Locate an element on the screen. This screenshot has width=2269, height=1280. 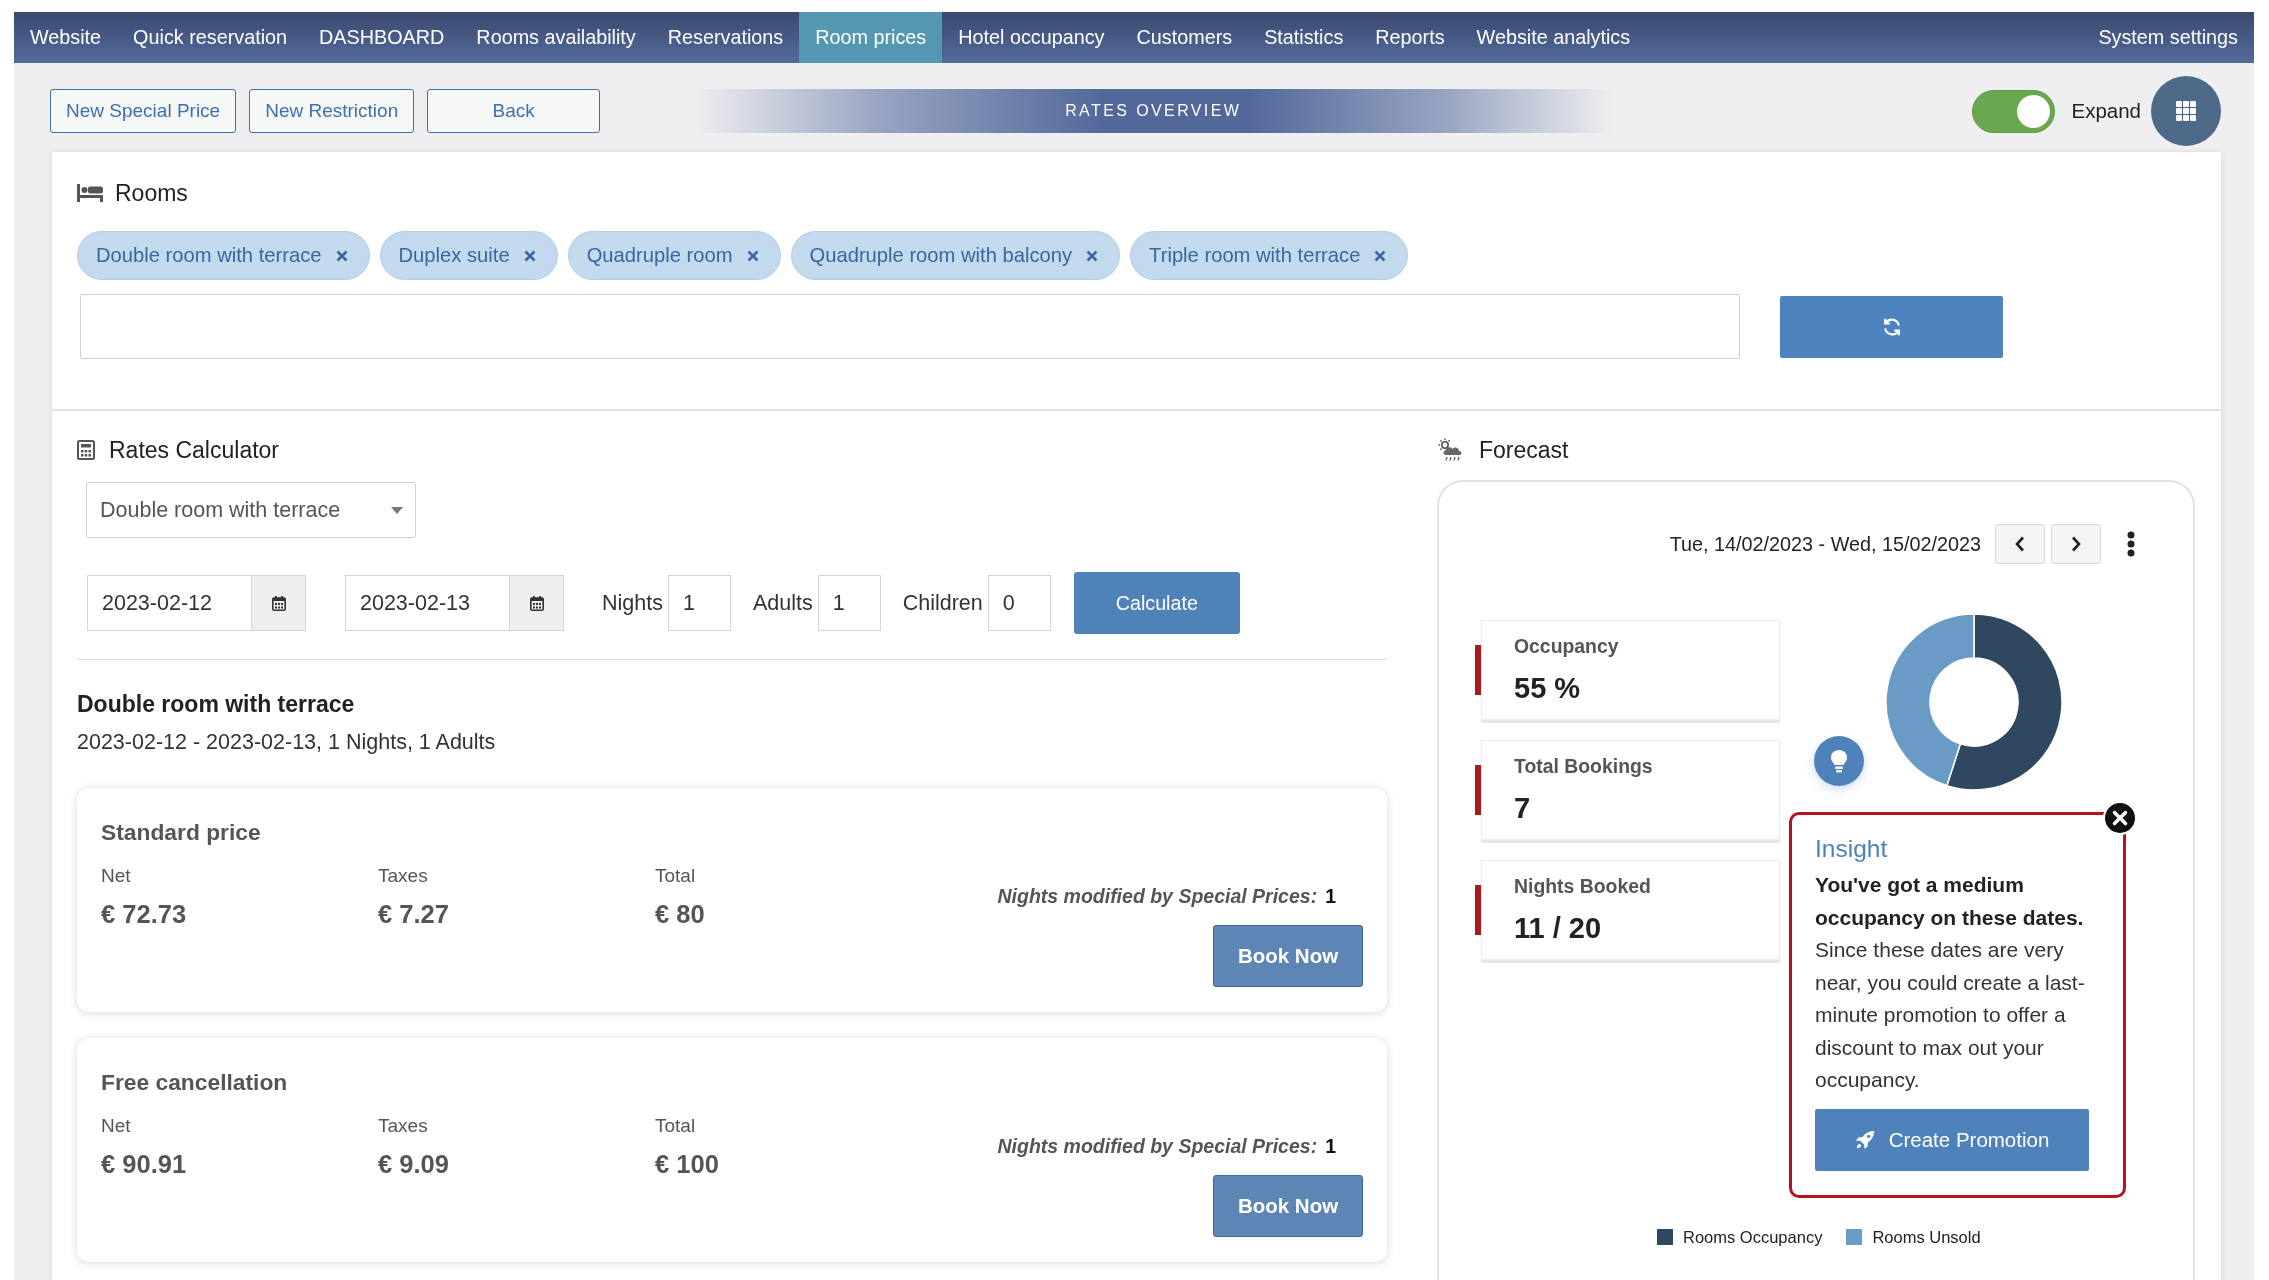
field-label: Nights is located at coordinates (632, 603).